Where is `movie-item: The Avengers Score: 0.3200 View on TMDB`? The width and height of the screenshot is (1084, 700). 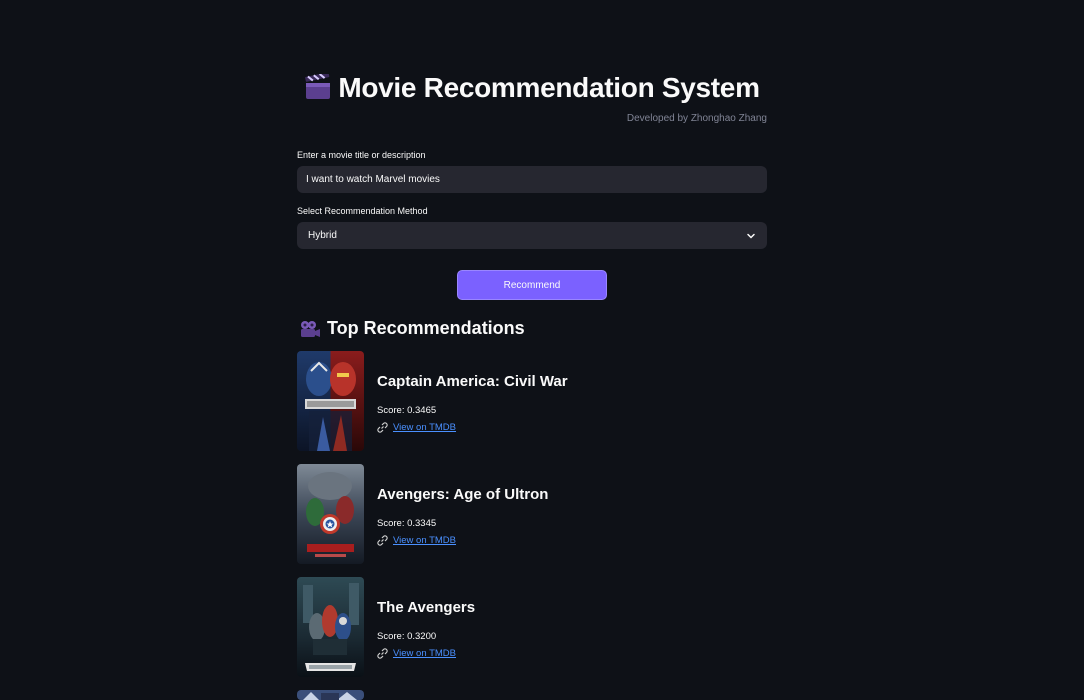
movie-item: The Avengers Score: 0.3200 View on TMDB is located at coordinates (532, 627).